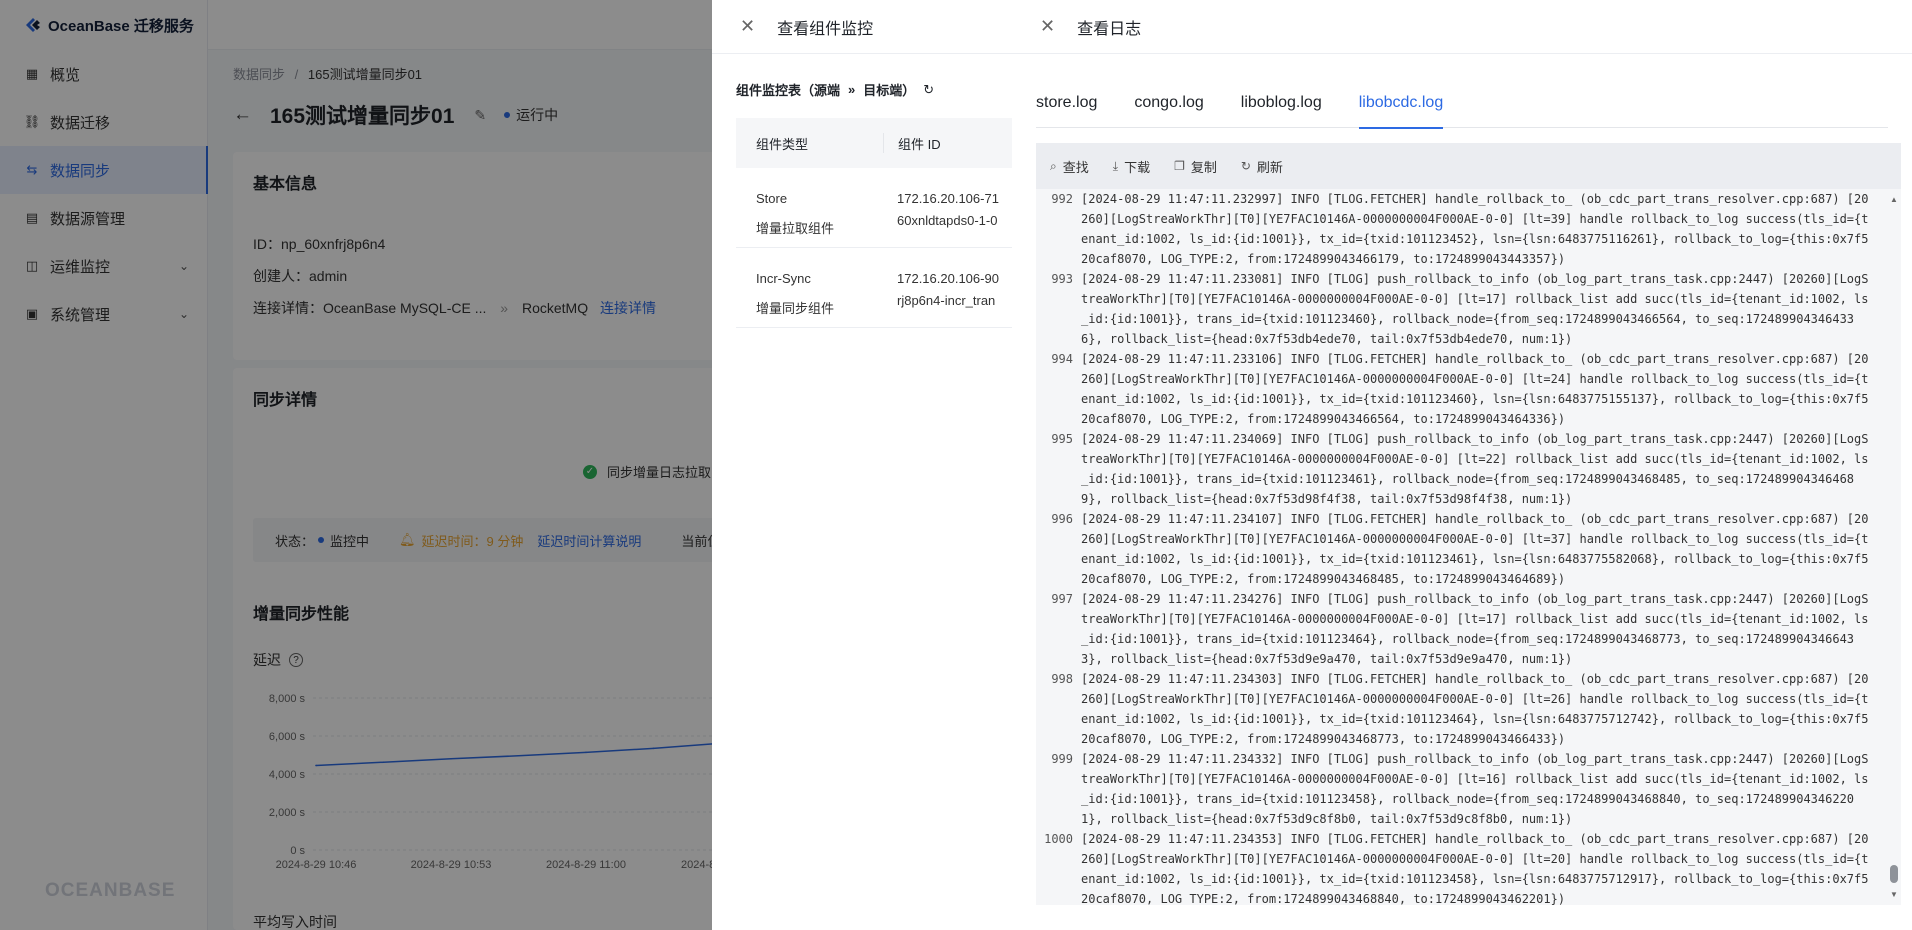 This screenshot has width=1912, height=930. What do you see at coordinates (1281, 108) in the screenshot?
I see `tab-liboblog-log: liboblog.log` at bounding box center [1281, 108].